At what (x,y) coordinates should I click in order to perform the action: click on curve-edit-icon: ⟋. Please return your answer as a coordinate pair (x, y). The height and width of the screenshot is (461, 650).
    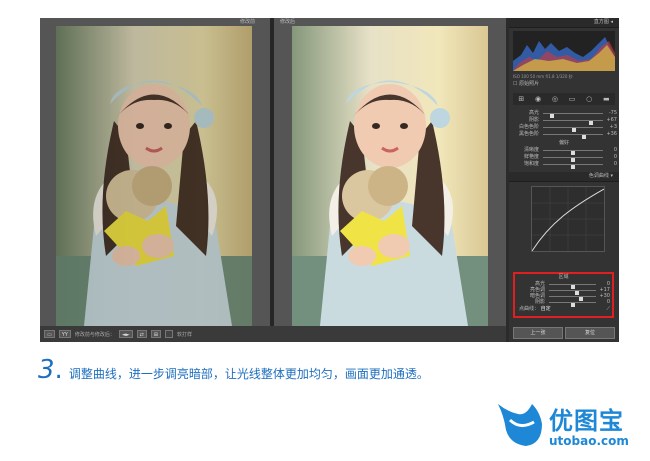
    Looking at the image, I should click on (608, 309).